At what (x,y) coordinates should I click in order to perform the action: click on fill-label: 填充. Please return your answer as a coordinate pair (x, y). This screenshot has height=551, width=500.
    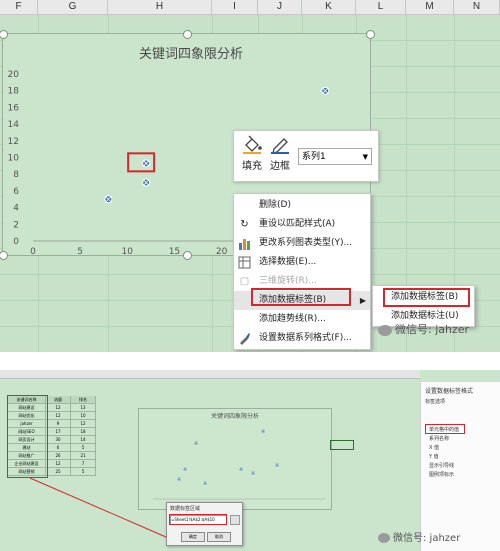
    Looking at the image, I should click on (252, 166).